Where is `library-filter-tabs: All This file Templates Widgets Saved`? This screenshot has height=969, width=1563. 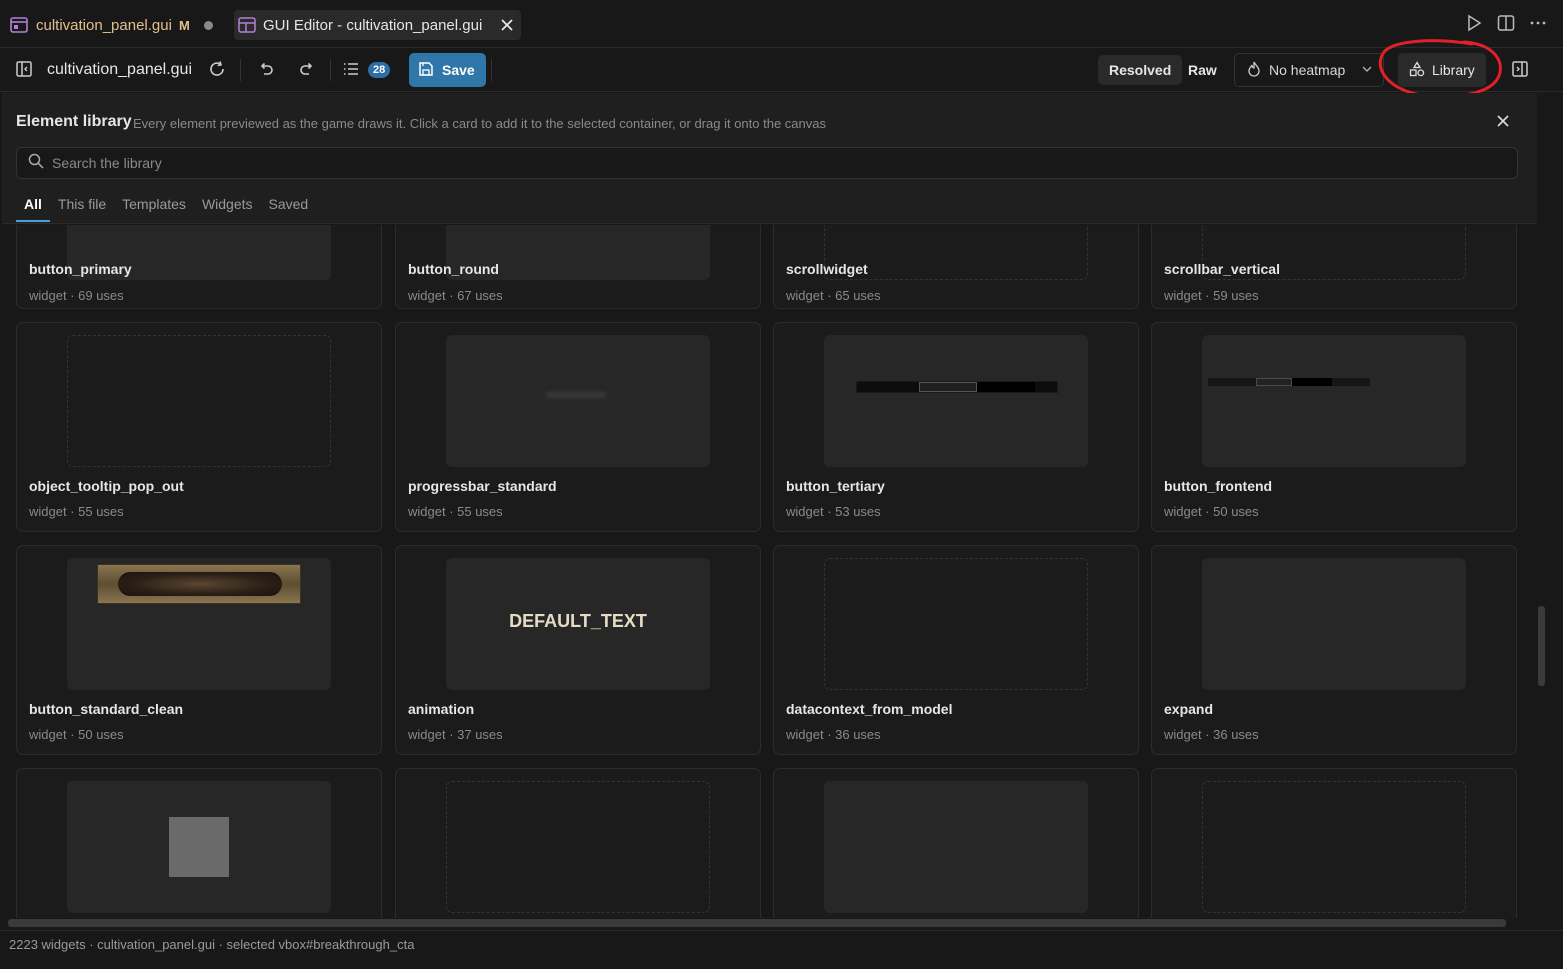
library-filter-tabs: All This file Templates Widgets Saved is located at coordinates (166, 209).